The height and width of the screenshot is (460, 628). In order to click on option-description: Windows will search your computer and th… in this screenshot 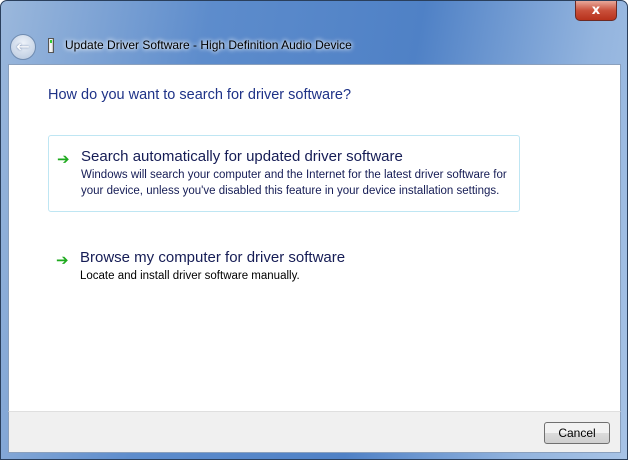, I will do `click(294, 183)`.